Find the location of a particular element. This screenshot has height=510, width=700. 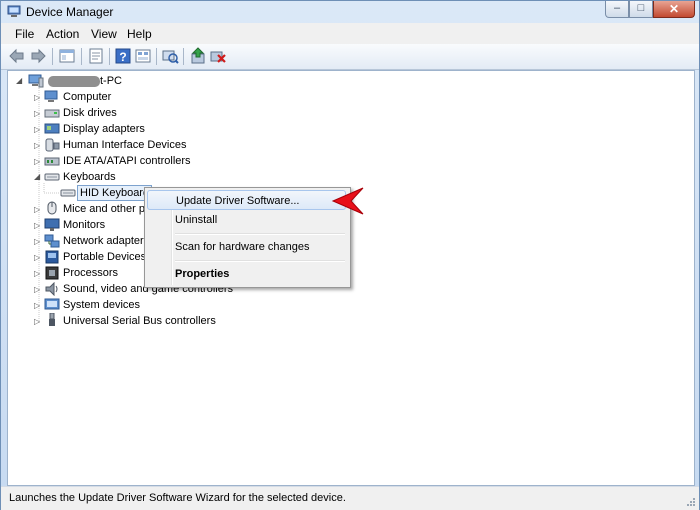

network-icon is located at coordinates (52, 241).